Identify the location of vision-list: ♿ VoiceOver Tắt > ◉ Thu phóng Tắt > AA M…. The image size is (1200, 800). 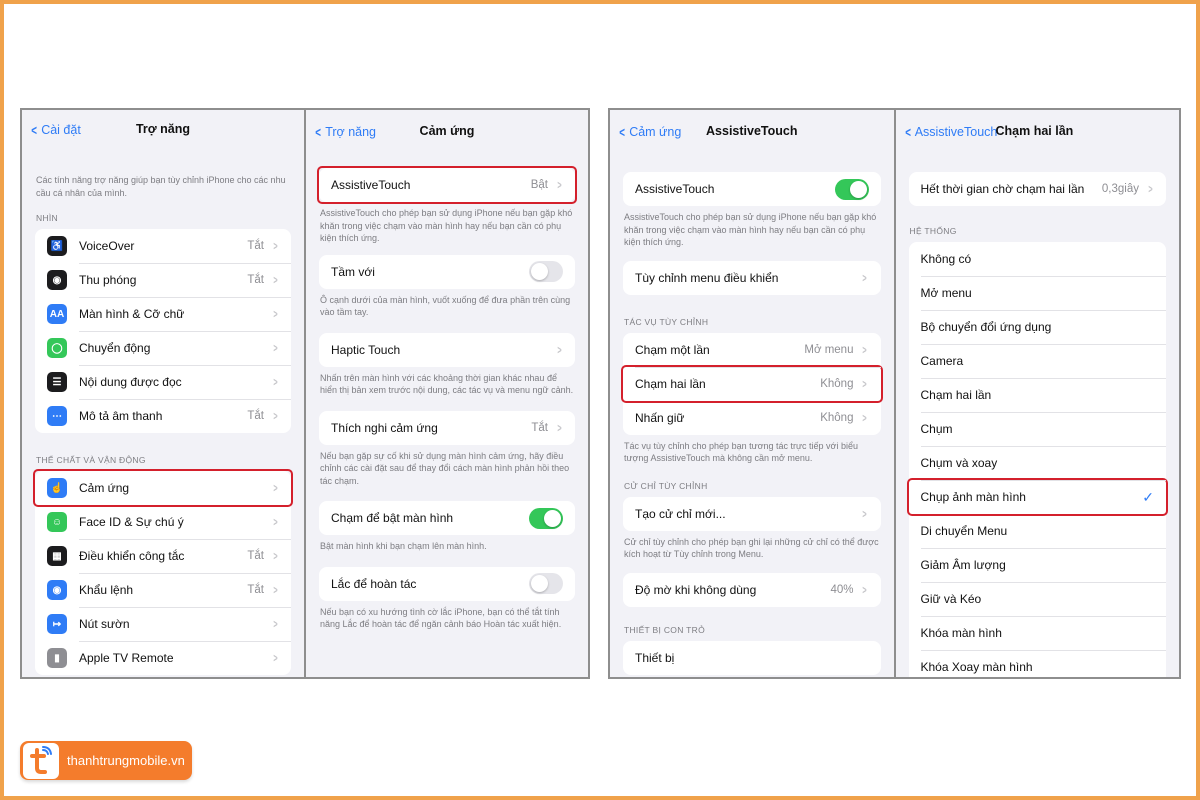
(163, 331).